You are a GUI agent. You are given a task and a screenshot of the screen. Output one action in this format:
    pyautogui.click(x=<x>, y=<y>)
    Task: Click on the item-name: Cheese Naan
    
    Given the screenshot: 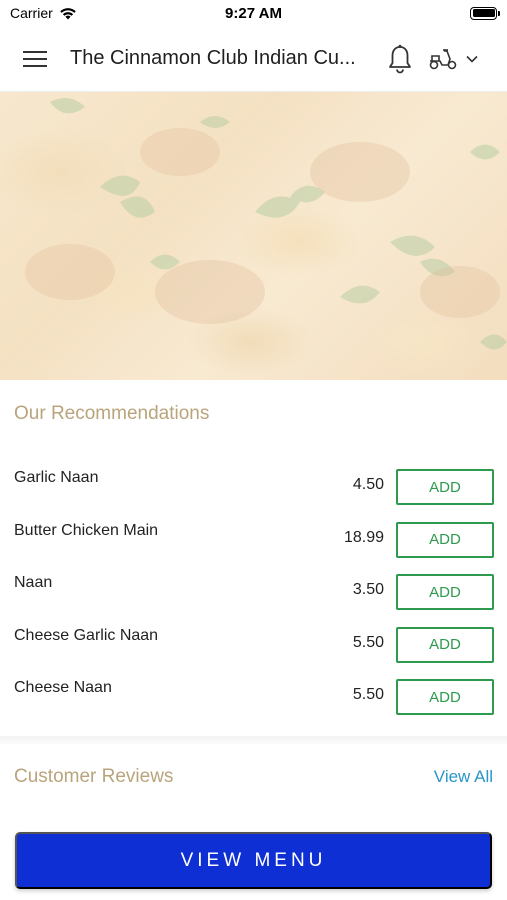 What is the action you would take?
    pyautogui.click(x=63, y=687)
    